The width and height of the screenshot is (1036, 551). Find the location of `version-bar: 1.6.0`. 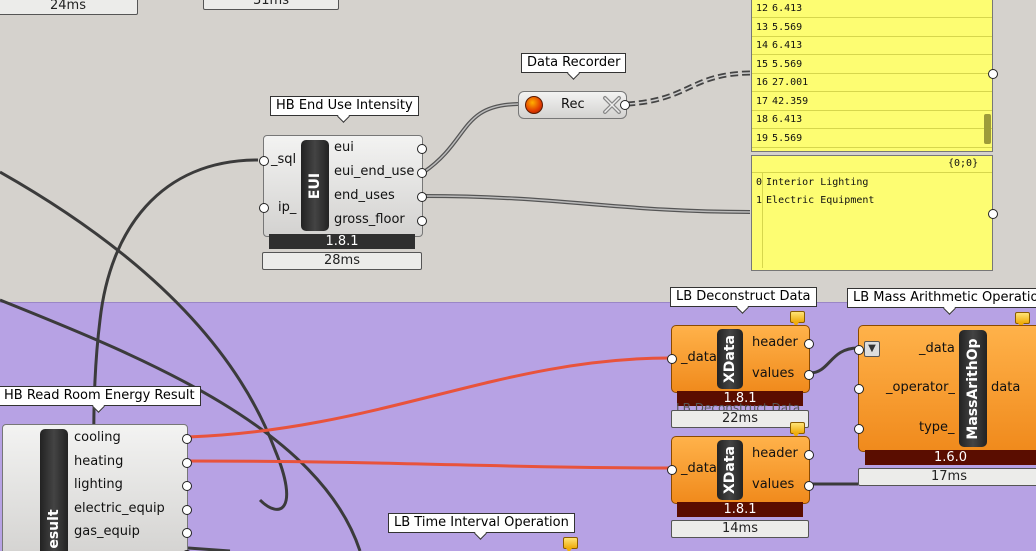

version-bar: 1.6.0 is located at coordinates (950, 457).